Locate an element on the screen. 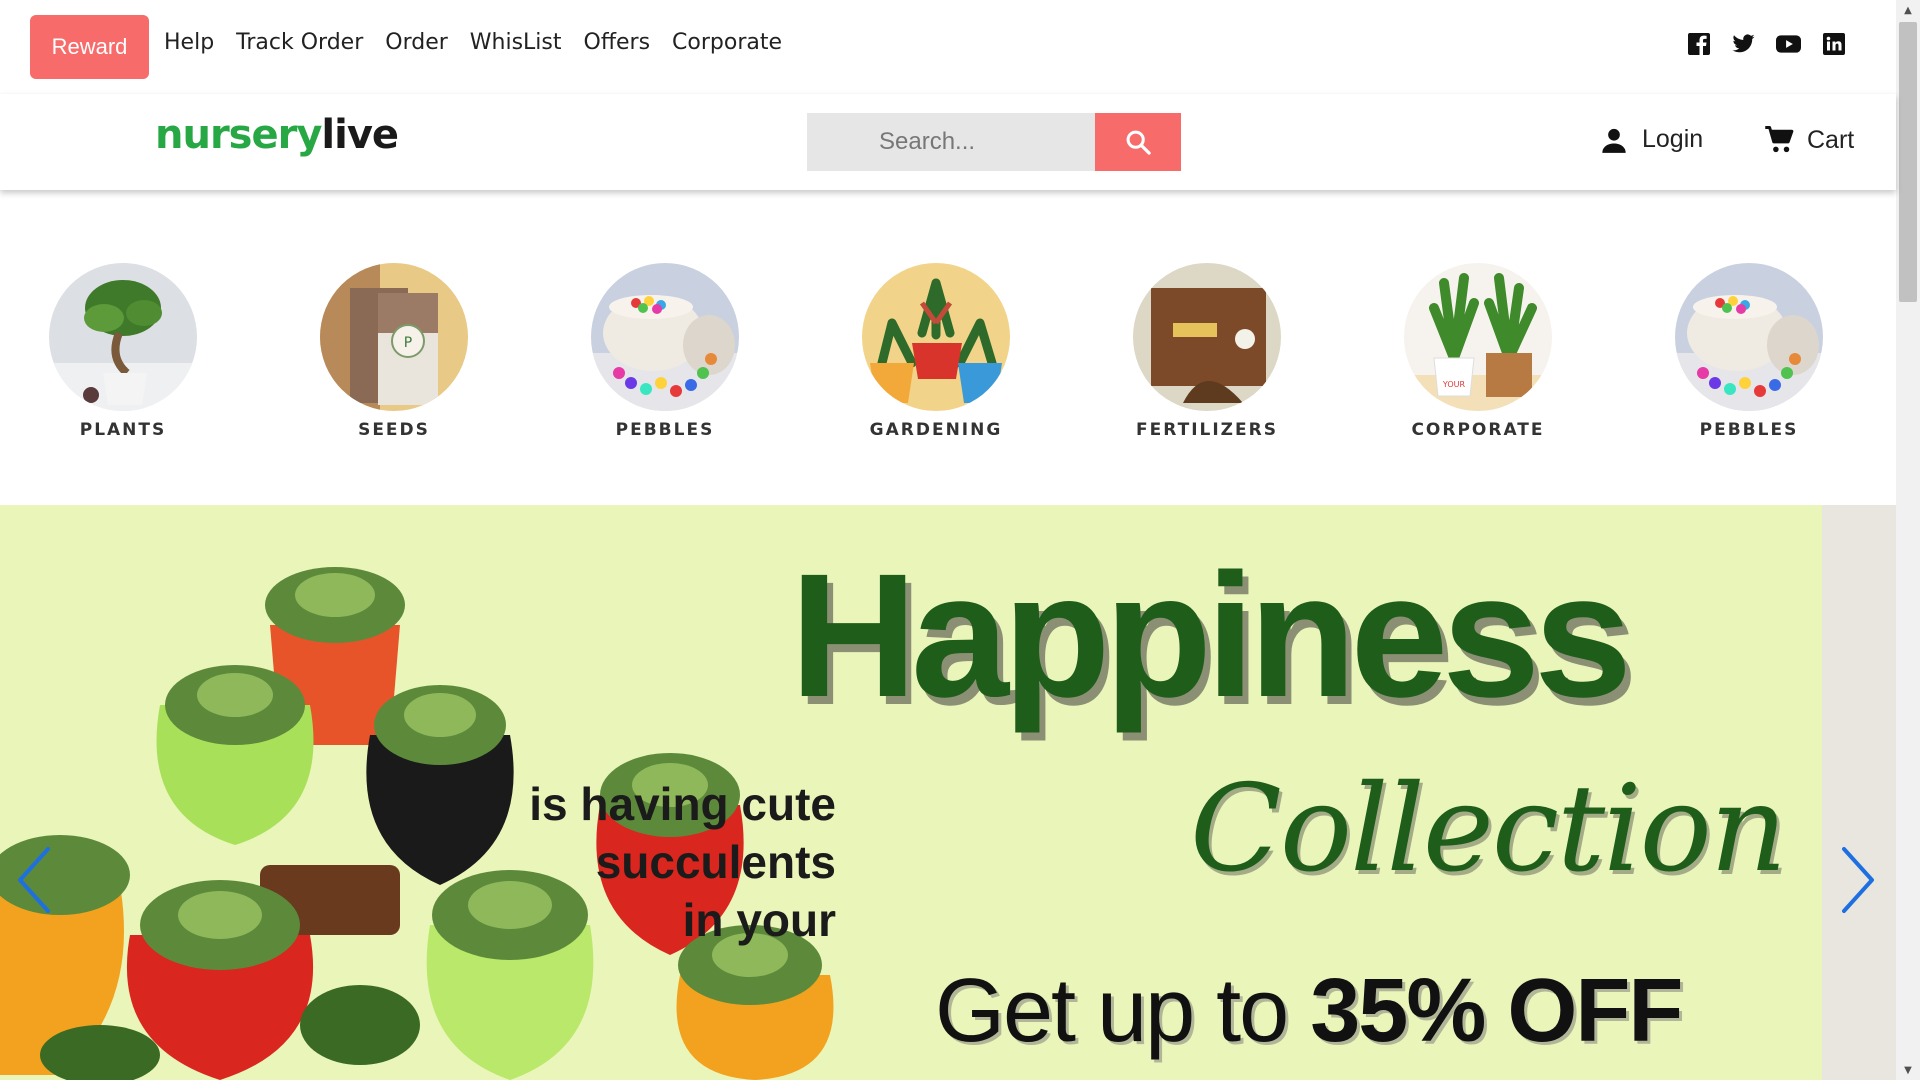 The image size is (1920, 1080). facebook-icon is located at coordinates (1698, 43).